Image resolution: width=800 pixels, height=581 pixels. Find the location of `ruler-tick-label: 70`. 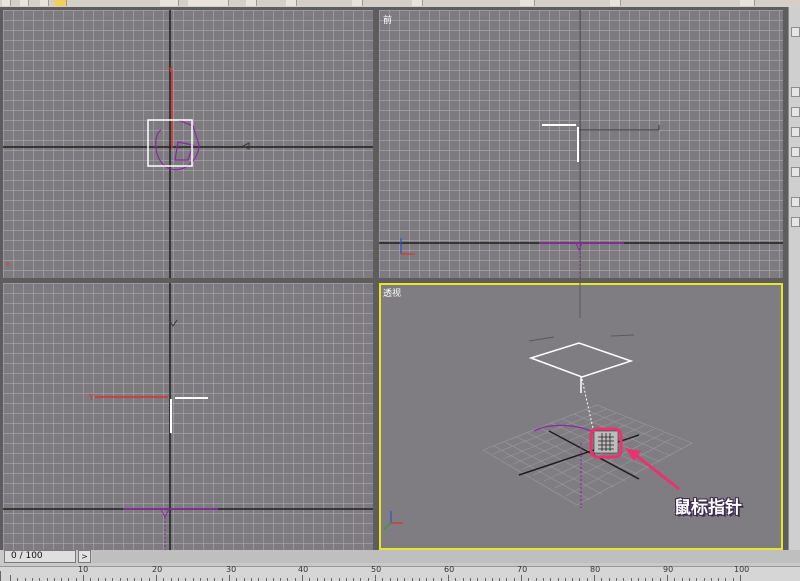

ruler-tick-label: 70 is located at coordinates (522, 569).